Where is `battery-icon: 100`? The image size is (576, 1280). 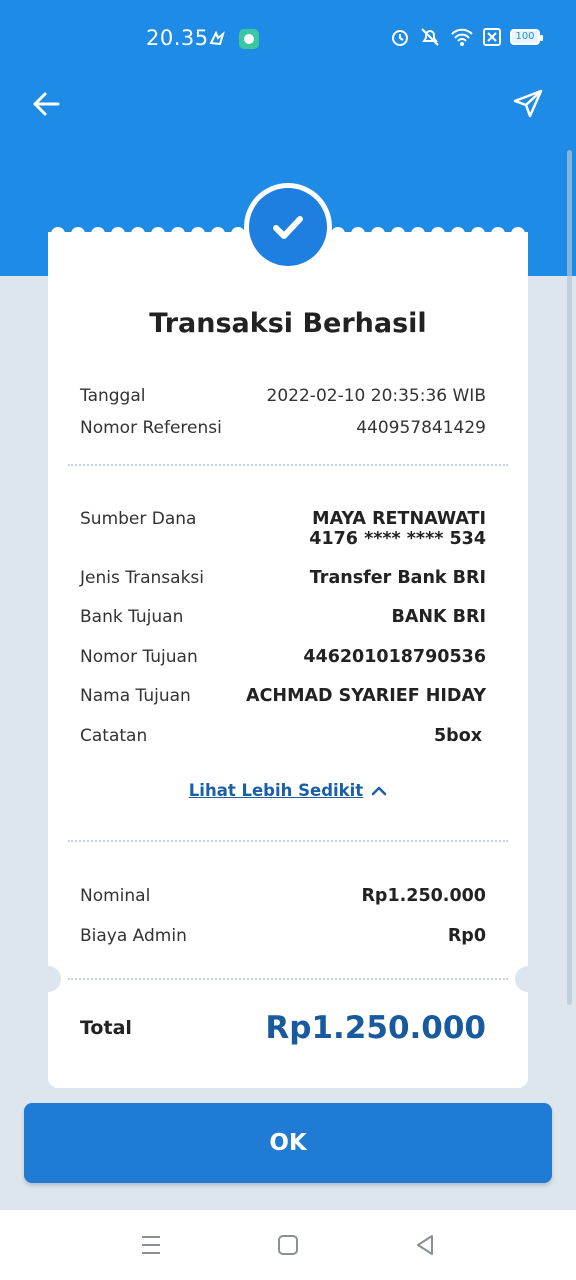 battery-icon: 100 is located at coordinates (526, 37).